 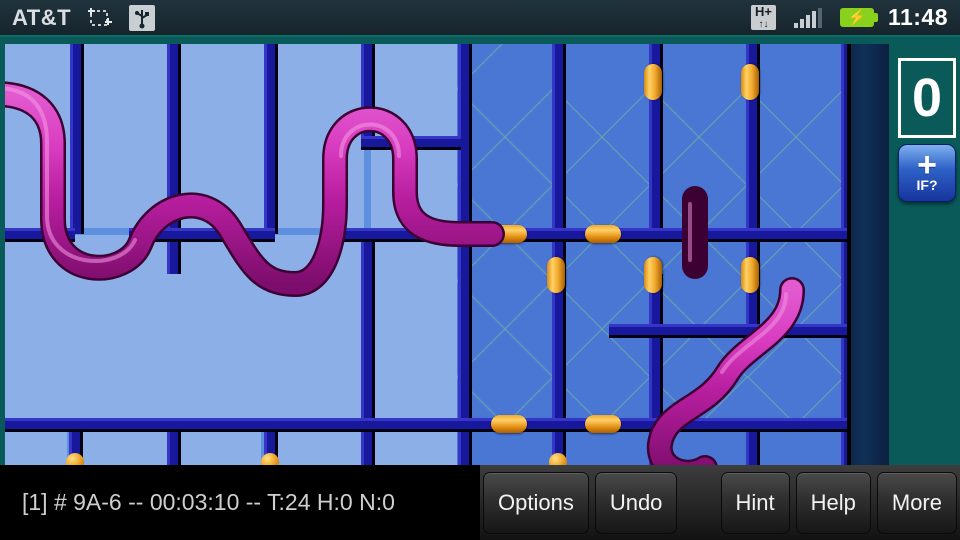 What do you see at coordinates (833, 502) in the screenshot?
I see `help-button: Help` at bounding box center [833, 502].